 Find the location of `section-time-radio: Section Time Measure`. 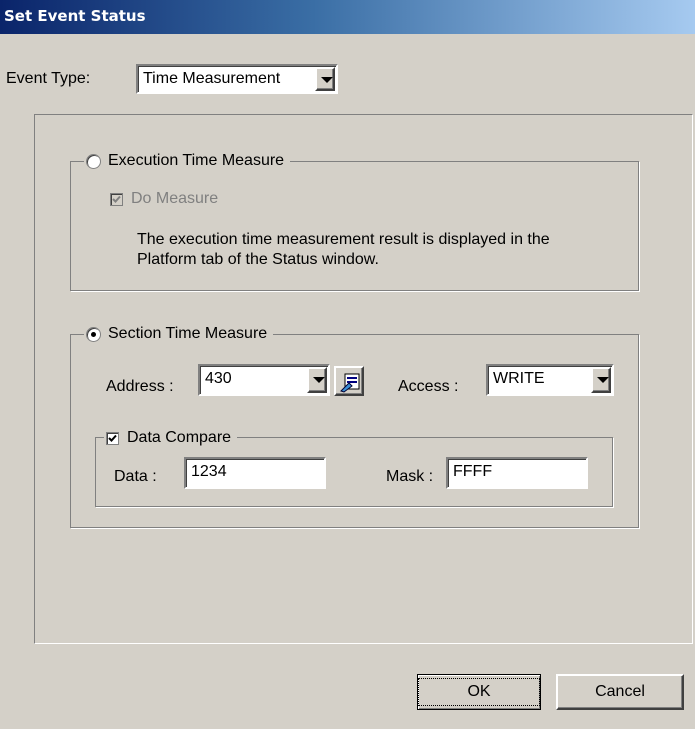

section-time-radio: Section Time Measure is located at coordinates (179, 334).